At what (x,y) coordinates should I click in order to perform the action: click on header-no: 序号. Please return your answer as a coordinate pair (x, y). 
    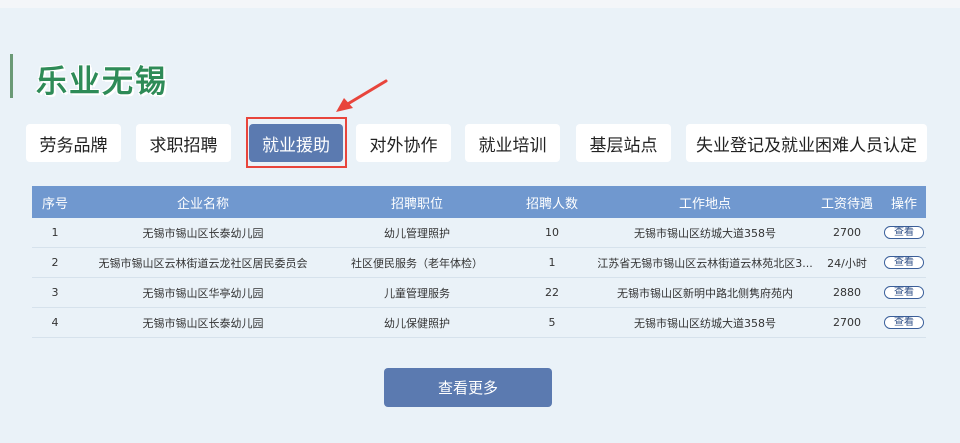
    Looking at the image, I should click on (54, 204).